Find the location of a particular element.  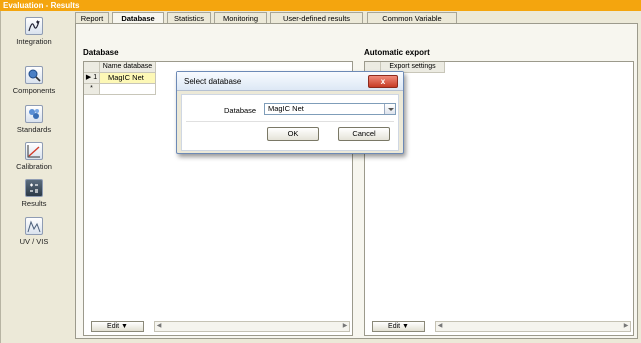

dialog-body: Database MagIC Net OK Cancel is located at coordinates (290, 122).